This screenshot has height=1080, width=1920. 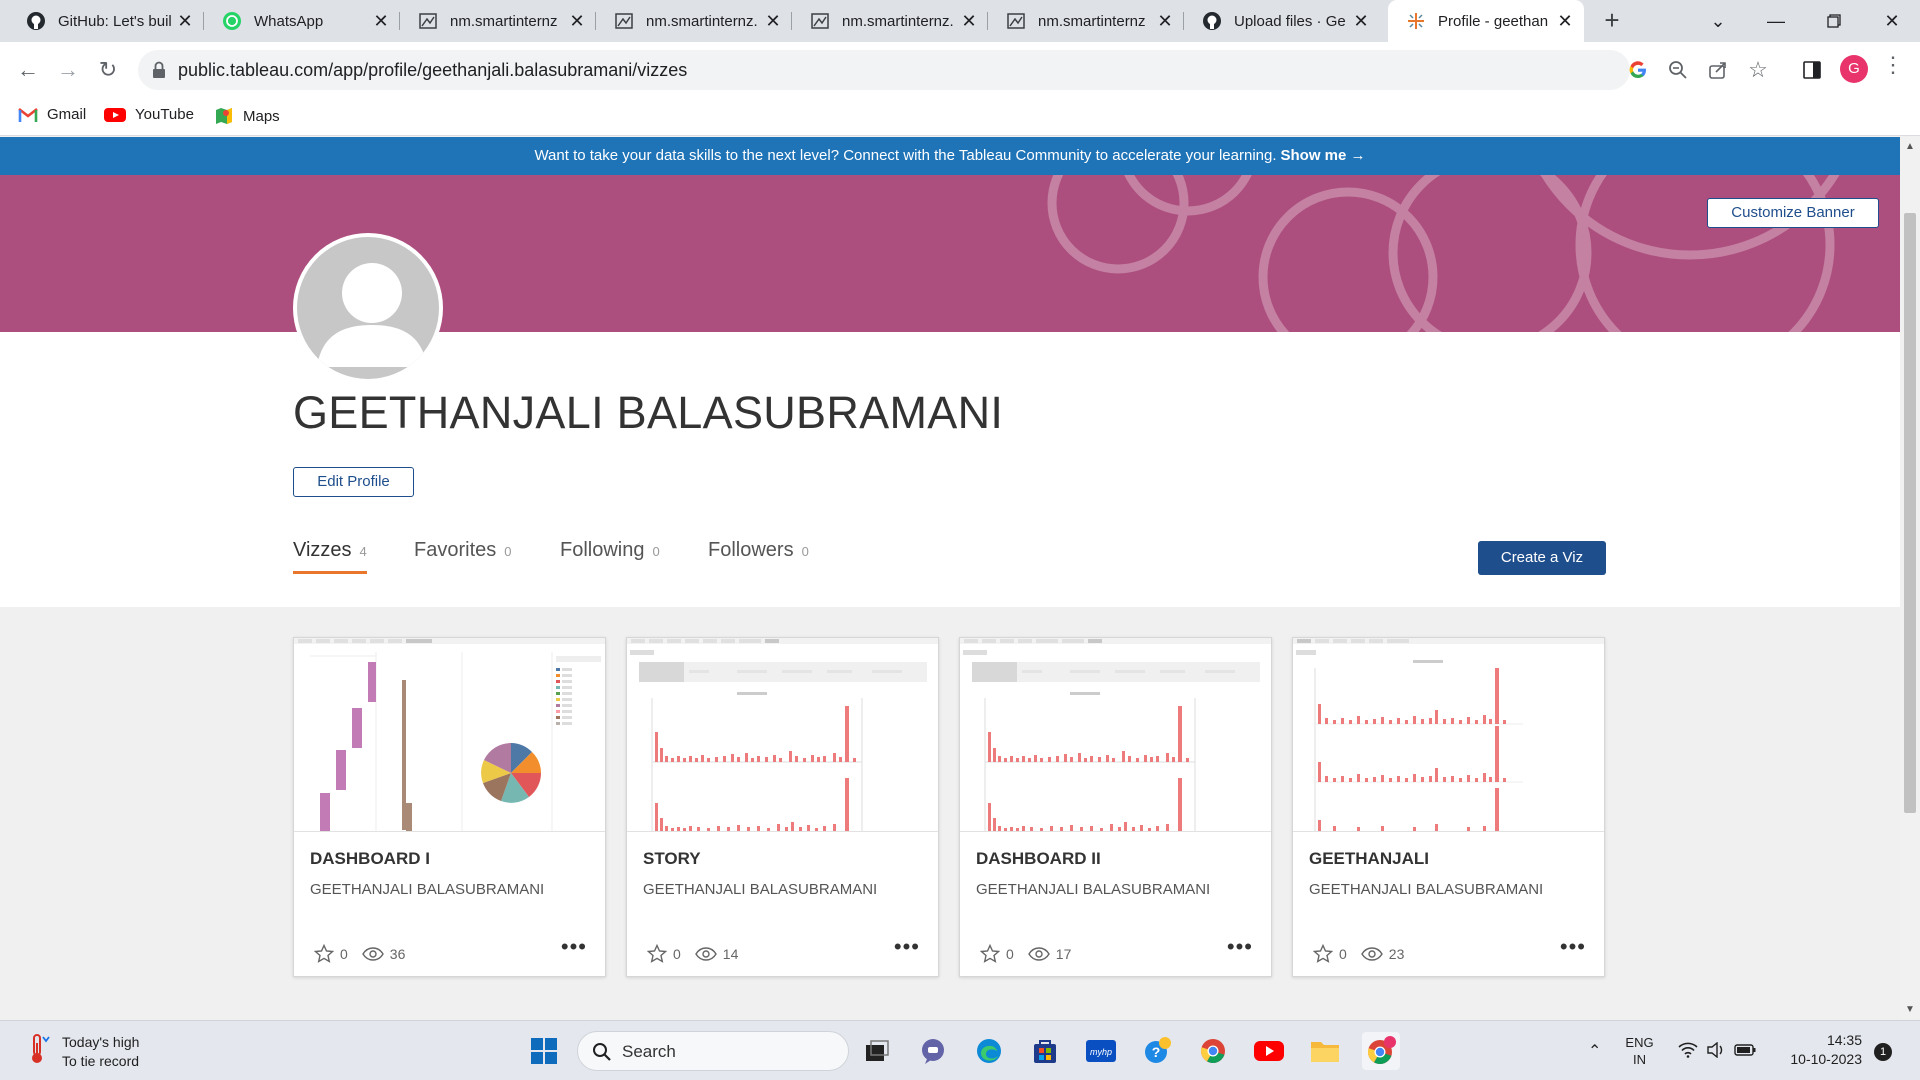 What do you see at coordinates (52, 114) in the screenshot?
I see `bookmark-gmail: Gmail` at bounding box center [52, 114].